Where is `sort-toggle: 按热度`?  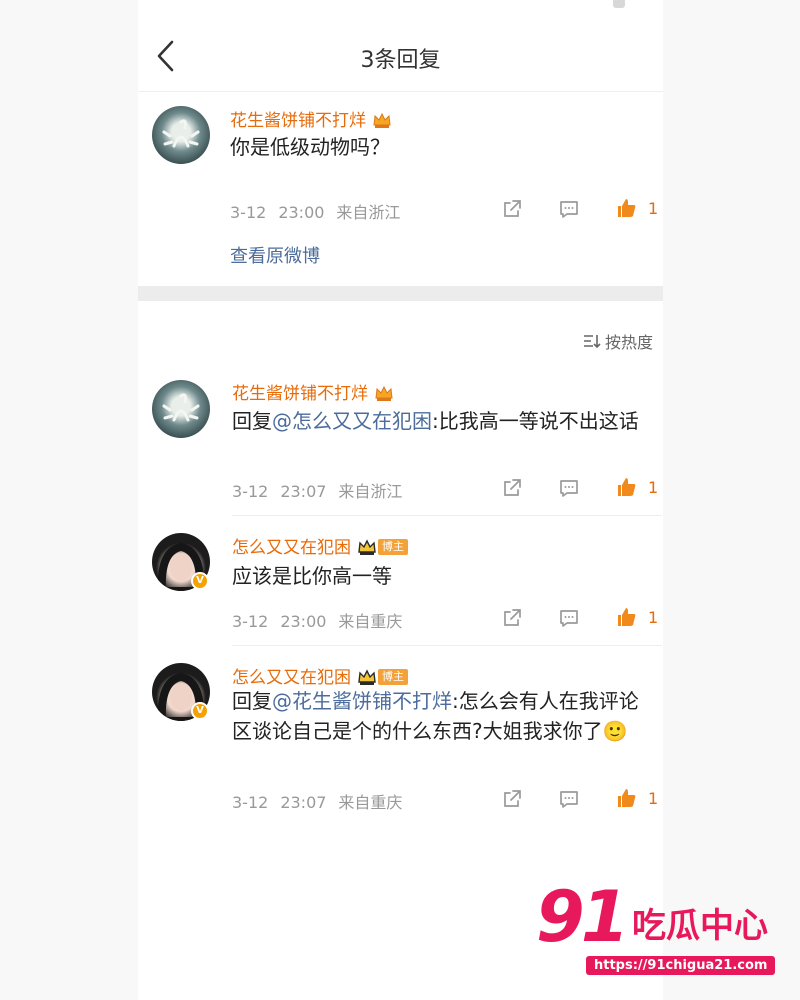
sort-toggle: 按热度 is located at coordinates (618, 341).